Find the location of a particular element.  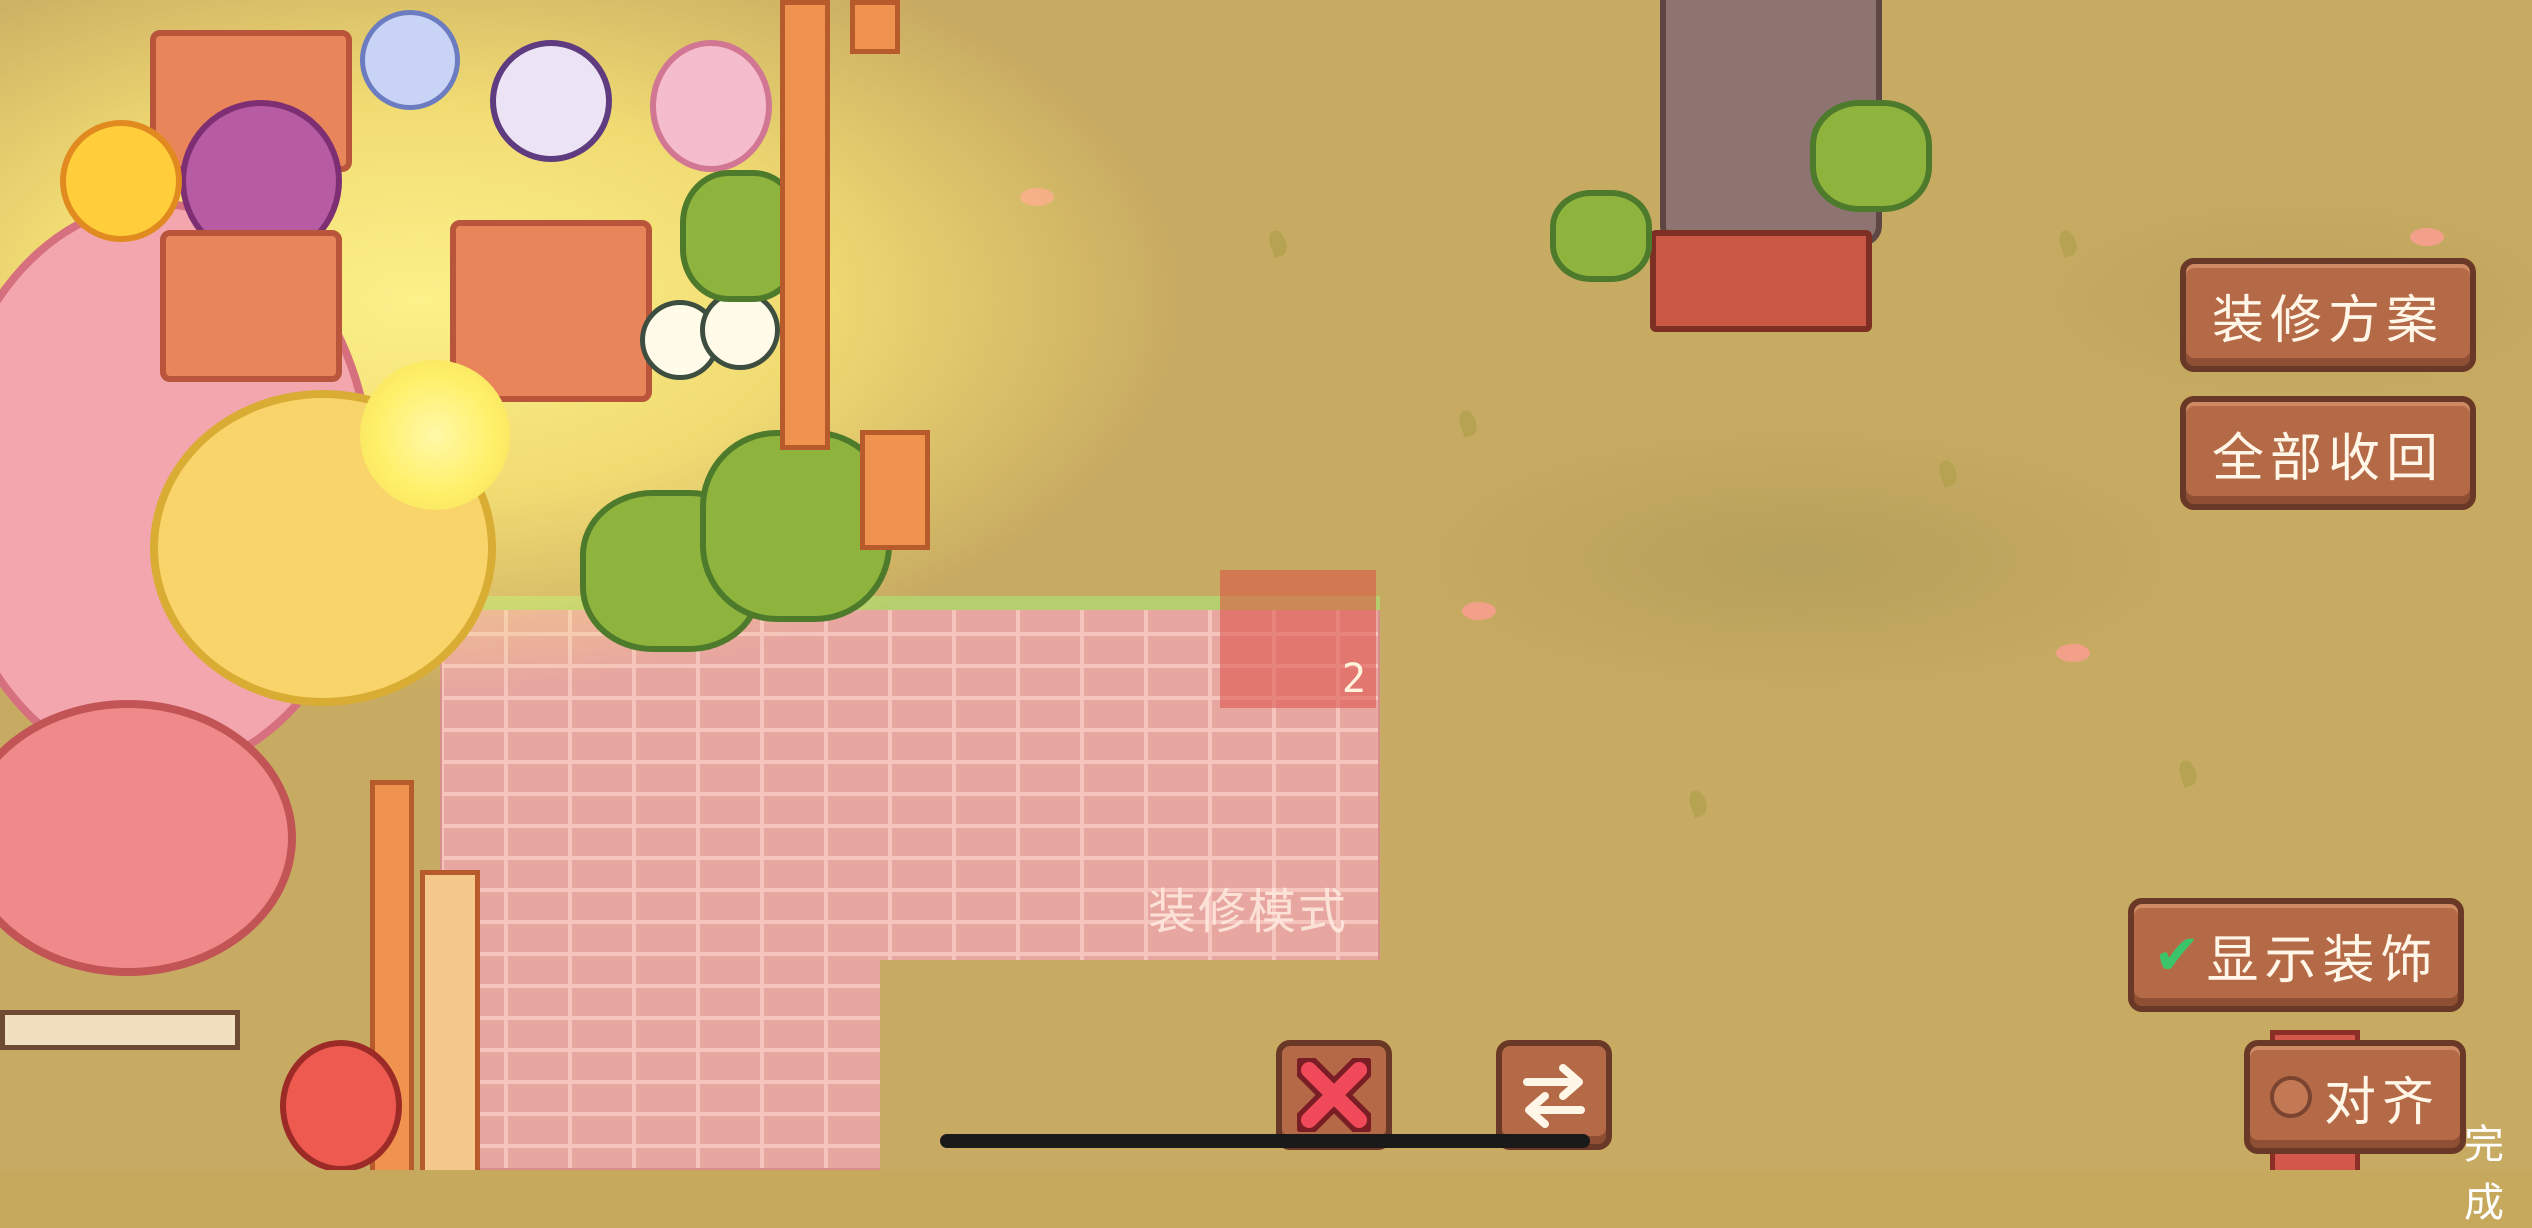

tile-number: 2 is located at coordinates (1353, 679).